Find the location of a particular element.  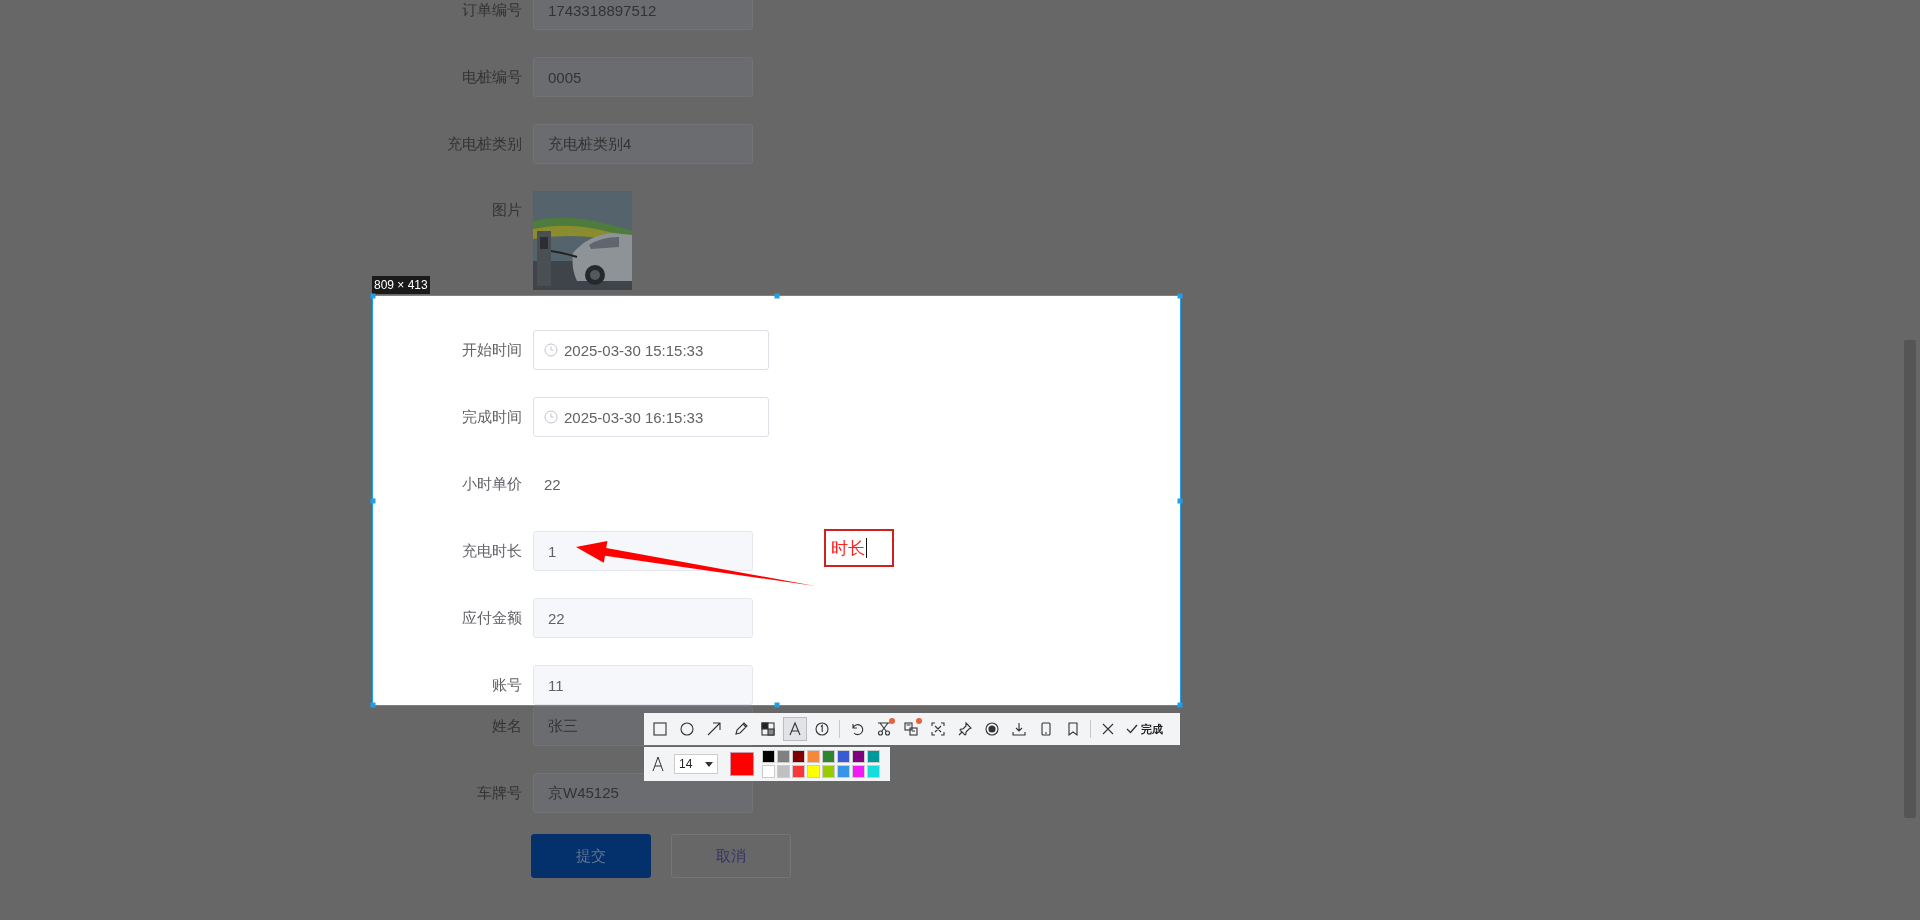

pin-icon is located at coordinates (965, 729).